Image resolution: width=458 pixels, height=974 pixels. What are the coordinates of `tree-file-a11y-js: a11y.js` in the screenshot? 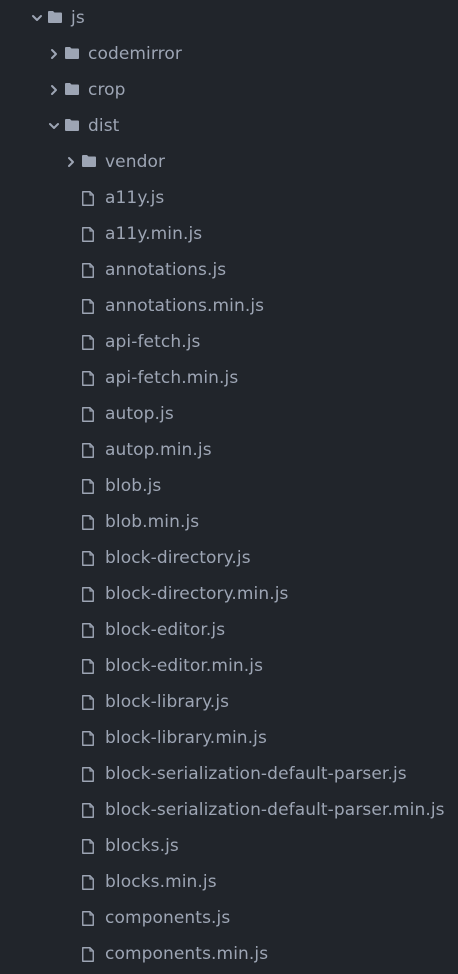 It's located at (229, 198).